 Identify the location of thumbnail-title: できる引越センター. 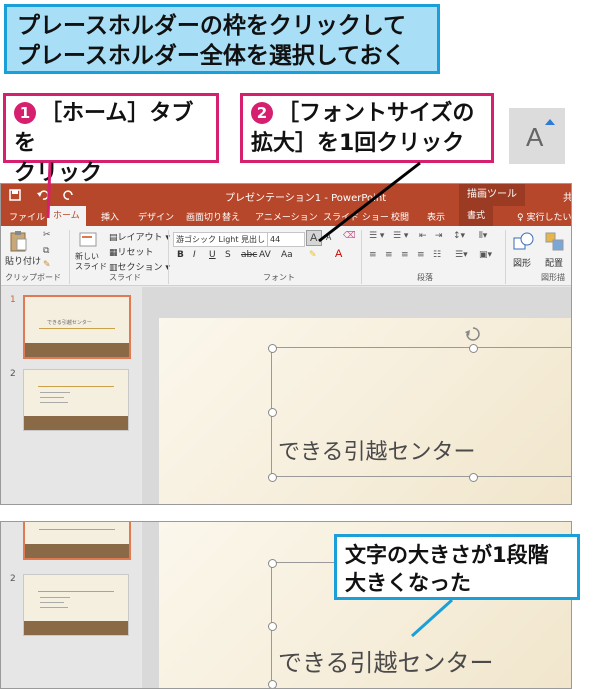
(69, 323).